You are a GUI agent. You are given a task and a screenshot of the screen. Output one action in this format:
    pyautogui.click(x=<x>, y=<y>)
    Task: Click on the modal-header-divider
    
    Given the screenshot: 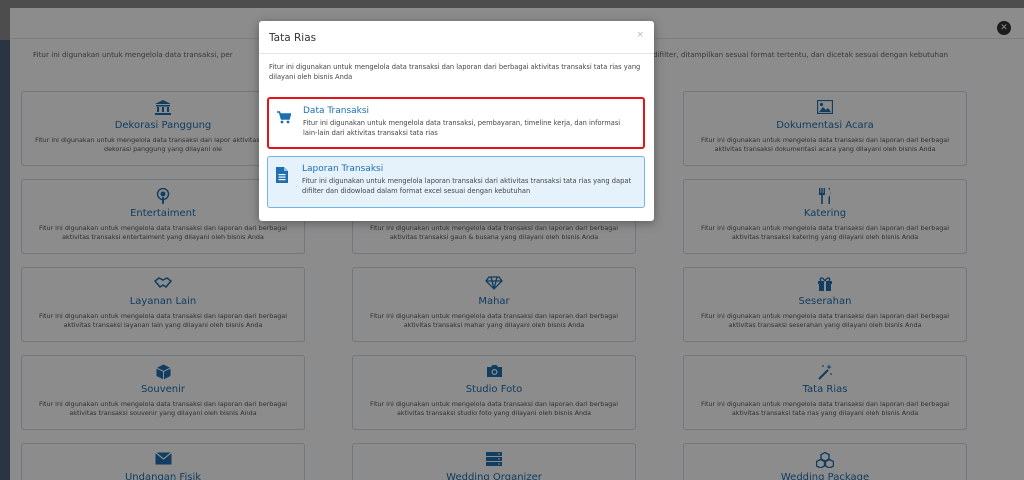 What is the action you would take?
    pyautogui.click(x=456, y=53)
    